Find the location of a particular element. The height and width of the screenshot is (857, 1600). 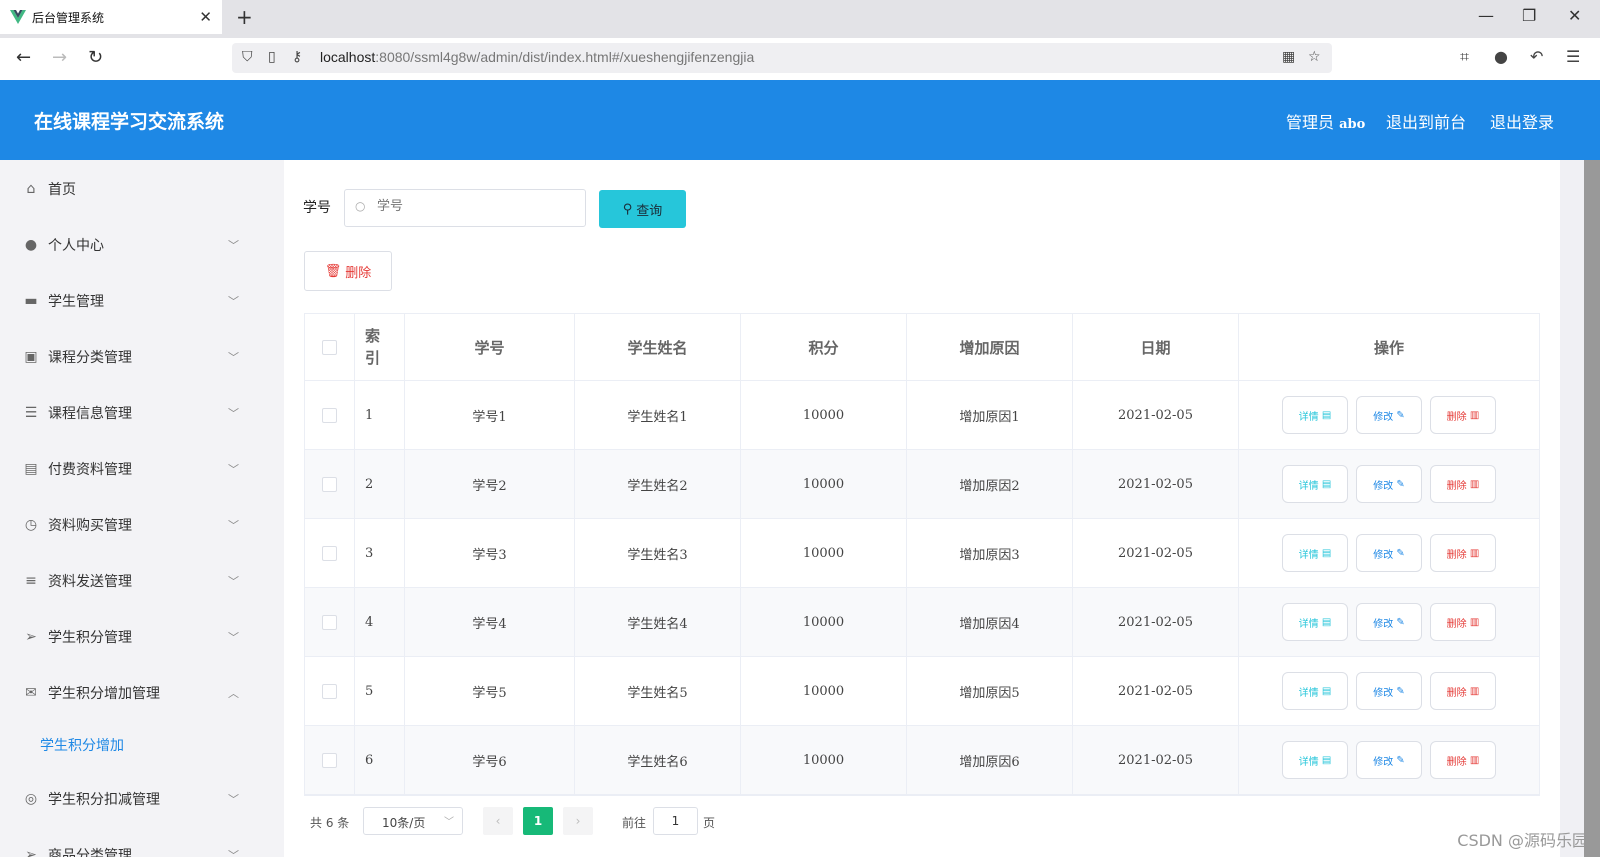

pencil-icon: ✎ is located at coordinates (1400, 553).